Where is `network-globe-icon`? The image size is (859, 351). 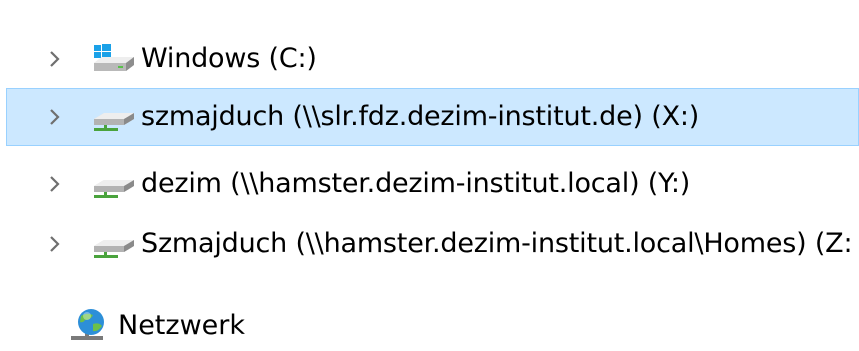 network-globe-icon is located at coordinates (87, 324).